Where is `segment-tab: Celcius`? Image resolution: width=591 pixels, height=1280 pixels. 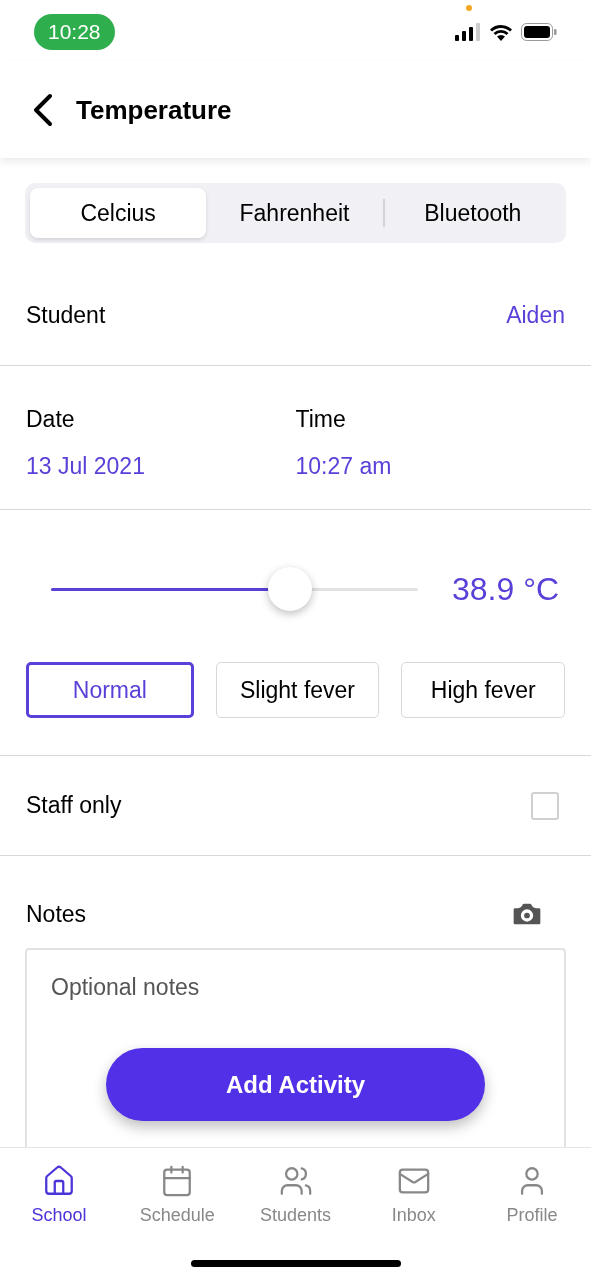
segment-tab: Celcius is located at coordinates (118, 213).